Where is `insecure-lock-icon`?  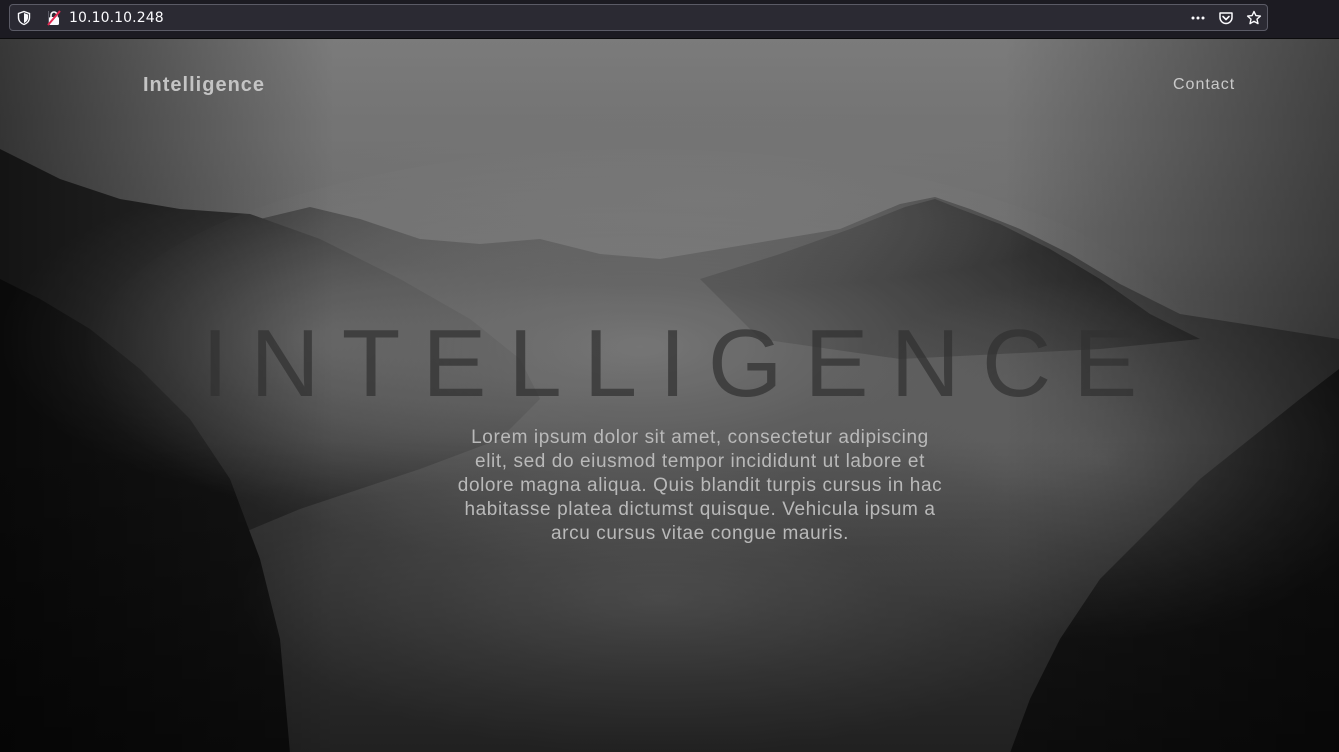
insecure-lock-icon is located at coordinates (54, 18).